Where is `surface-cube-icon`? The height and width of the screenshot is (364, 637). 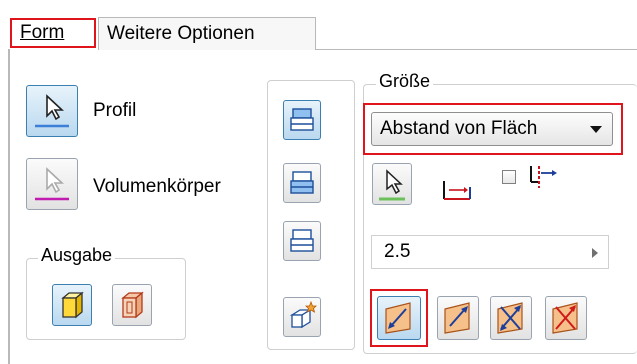 surface-cube-icon is located at coordinates (132, 305).